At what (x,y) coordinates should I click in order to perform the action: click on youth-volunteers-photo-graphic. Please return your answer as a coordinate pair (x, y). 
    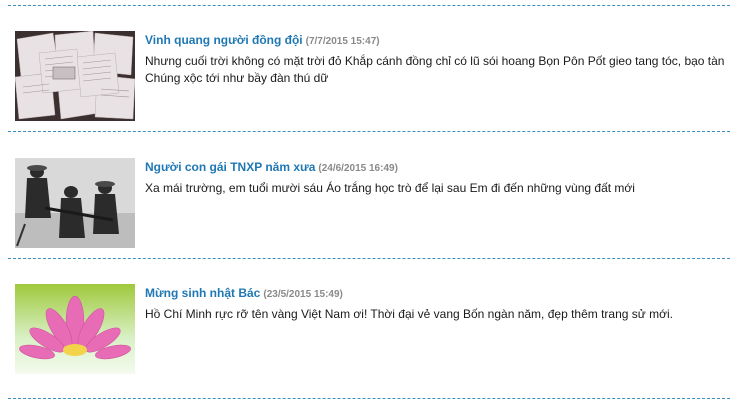
    Looking at the image, I should click on (75, 203).